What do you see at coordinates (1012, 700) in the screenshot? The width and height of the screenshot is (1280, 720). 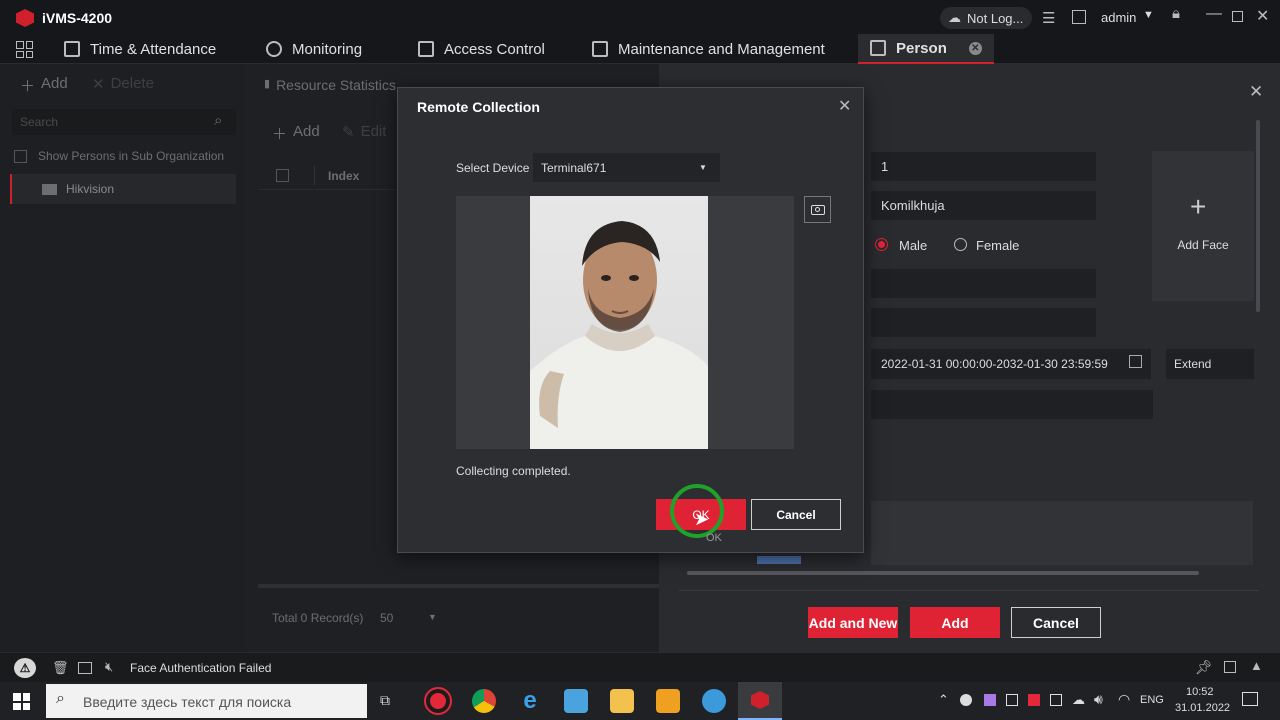 I see `tray-device-icon` at bounding box center [1012, 700].